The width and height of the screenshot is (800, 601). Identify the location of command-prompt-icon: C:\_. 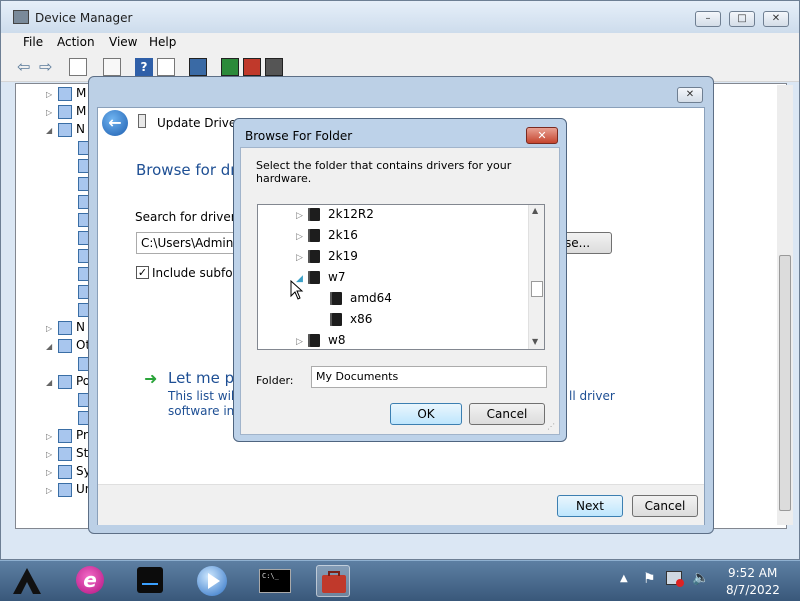
(275, 581).